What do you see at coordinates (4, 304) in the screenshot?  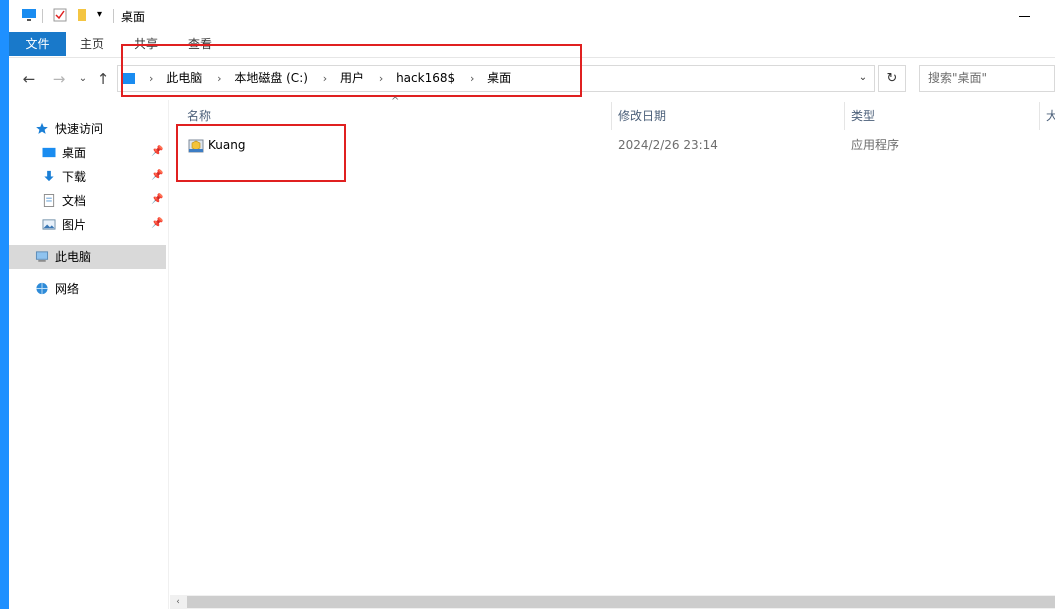 I see `left-accent-bar` at bounding box center [4, 304].